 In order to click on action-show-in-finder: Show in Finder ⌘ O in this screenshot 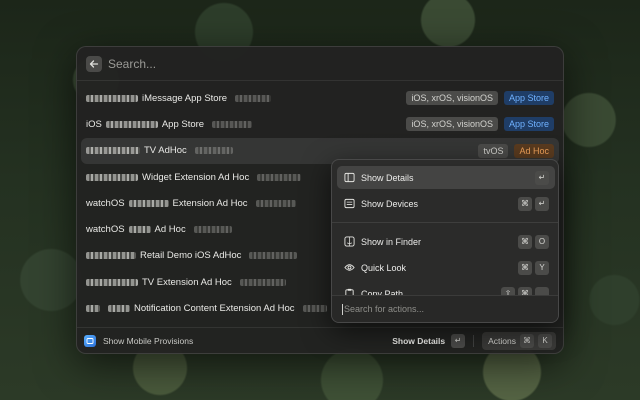, I will do `click(446, 241)`.